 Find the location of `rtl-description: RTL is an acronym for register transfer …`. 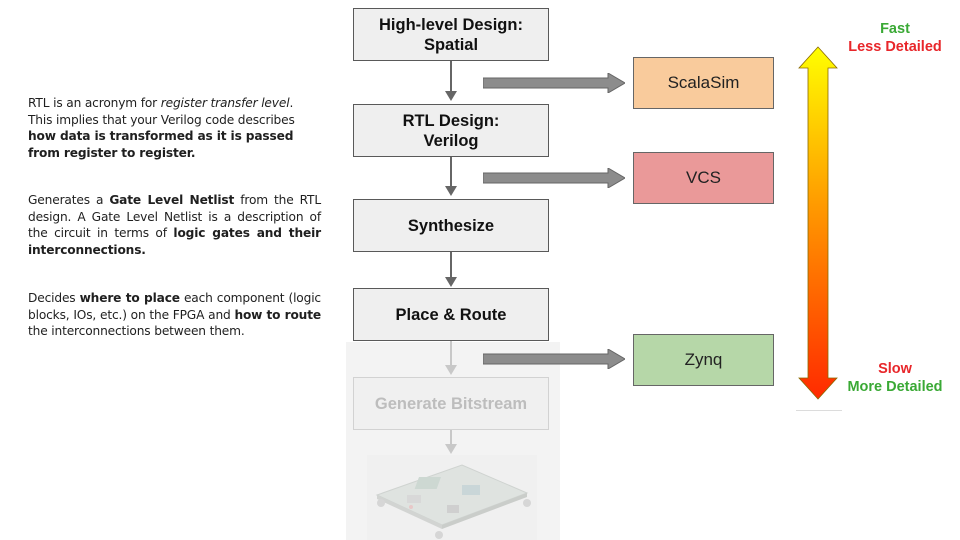

rtl-description: RTL is an acronym for register transfer … is located at coordinates (174, 128).